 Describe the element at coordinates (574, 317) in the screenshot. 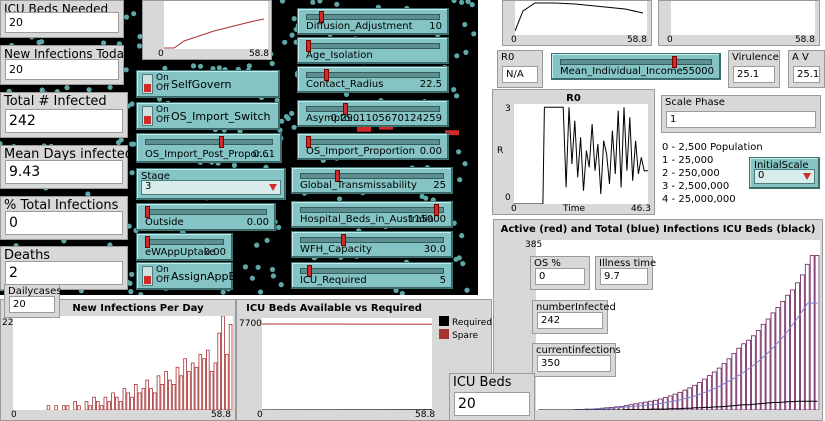

I see `number-infected-monitor: numberInfected 242` at that location.